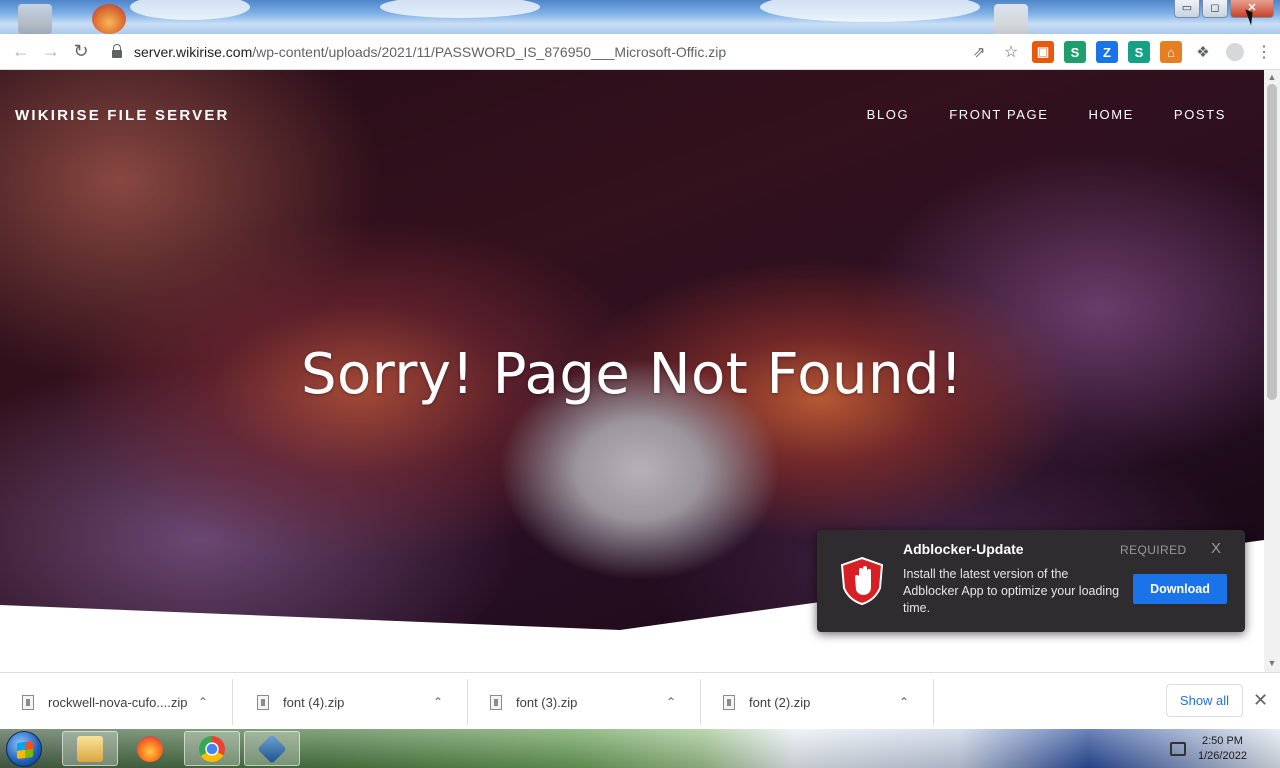 This screenshot has height=768, width=1280. I want to click on folder-icon, so click(90, 748).